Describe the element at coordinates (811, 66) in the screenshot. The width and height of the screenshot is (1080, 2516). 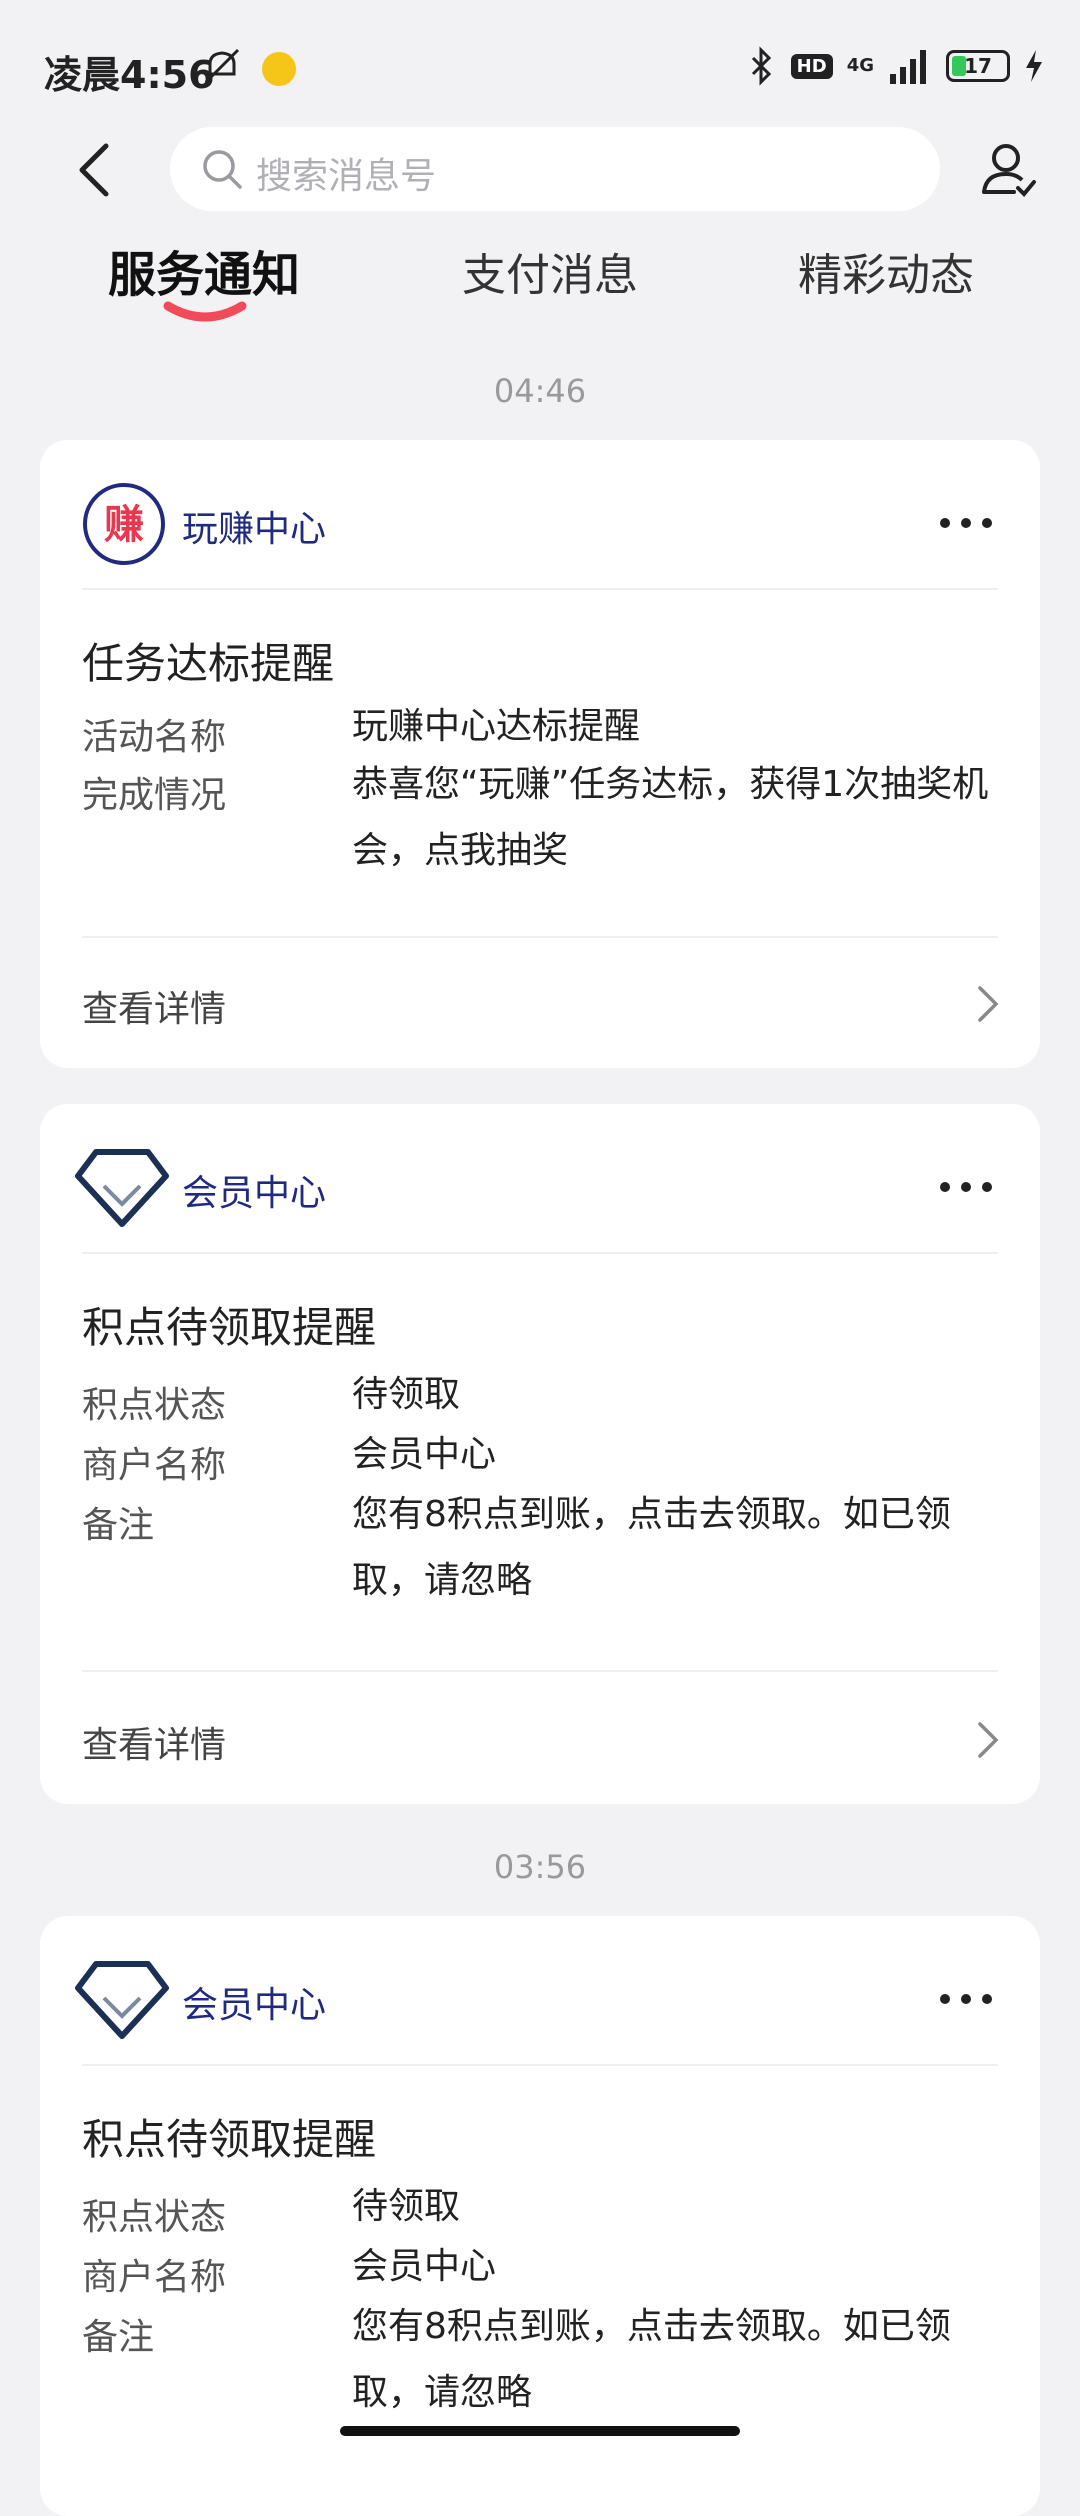
I see `hd-badge: HD` at that location.